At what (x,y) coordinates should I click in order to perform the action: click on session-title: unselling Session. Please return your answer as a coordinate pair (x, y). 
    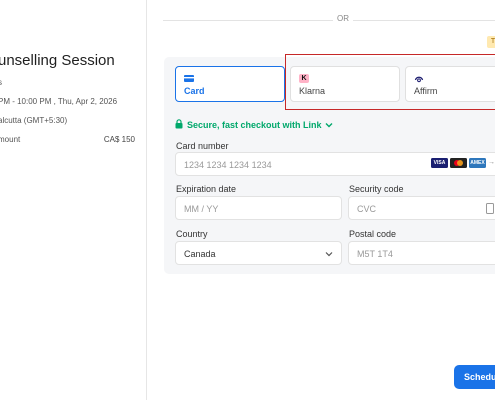
    Looking at the image, I should click on (57, 60).